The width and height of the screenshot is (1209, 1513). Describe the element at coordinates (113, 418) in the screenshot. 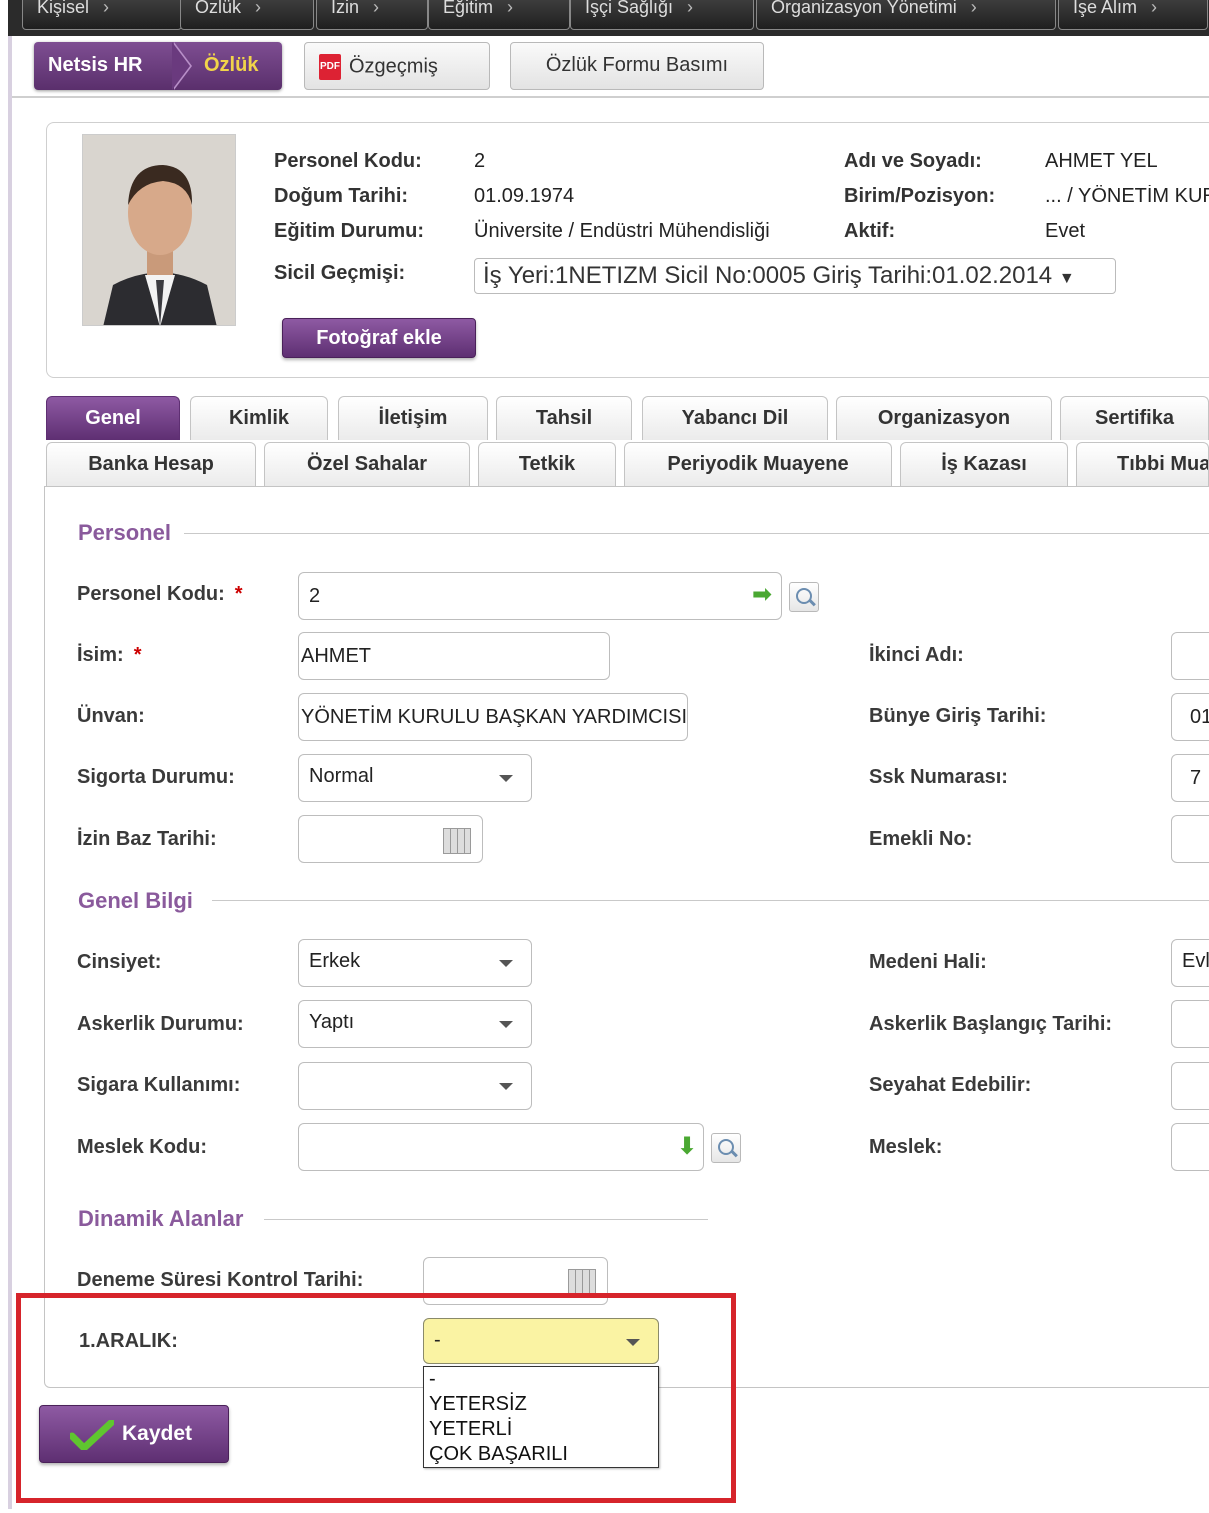

I see `tab-genel: Genel` at that location.